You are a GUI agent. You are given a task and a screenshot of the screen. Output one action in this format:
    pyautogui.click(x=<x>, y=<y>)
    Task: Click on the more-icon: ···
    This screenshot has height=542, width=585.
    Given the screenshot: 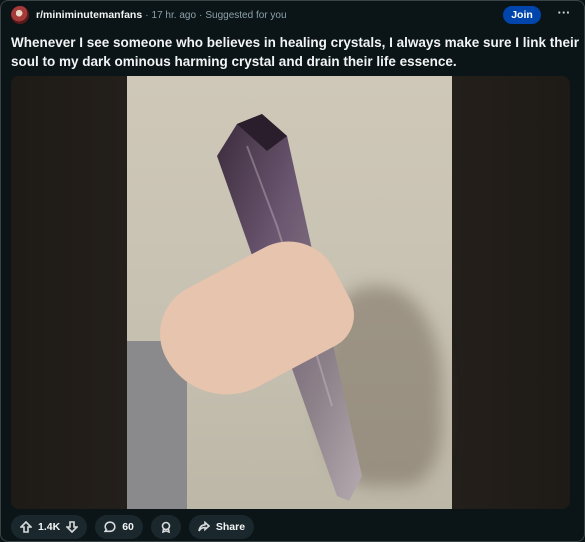 What is the action you would take?
    pyautogui.click(x=564, y=15)
    